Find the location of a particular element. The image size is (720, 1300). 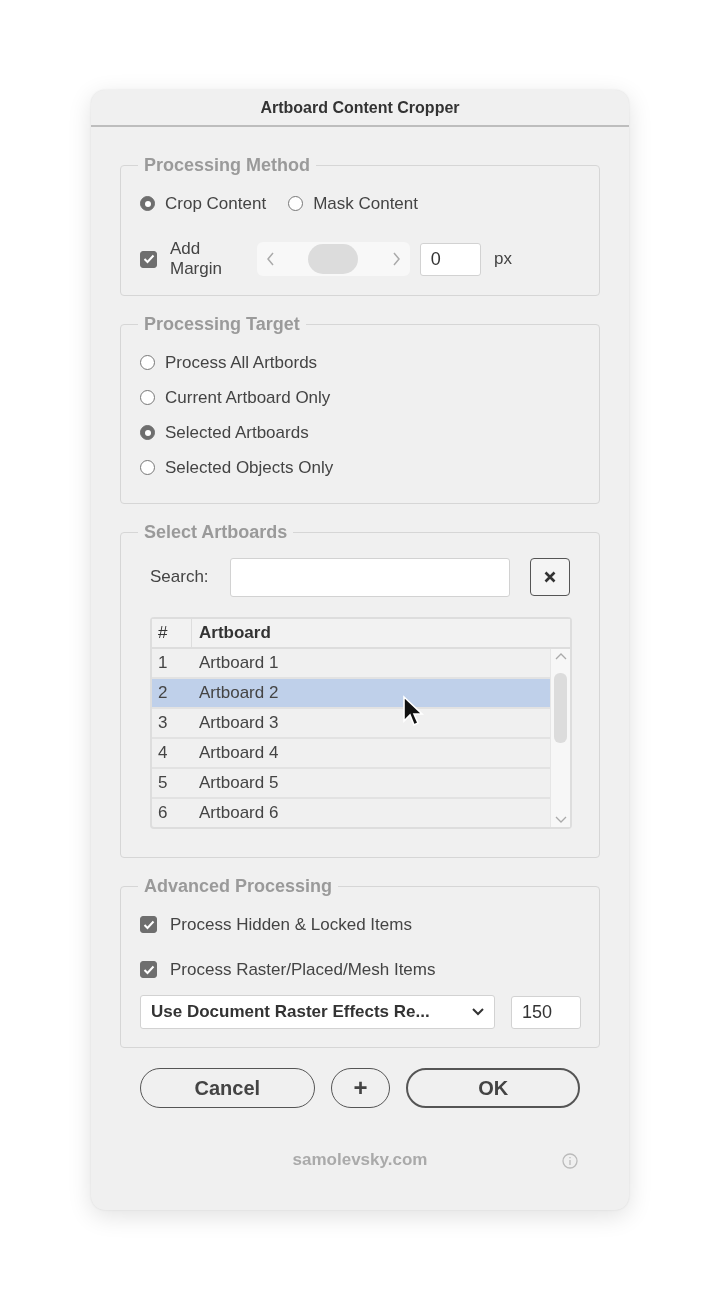

radio-label: Mask Content is located at coordinates (365, 203).